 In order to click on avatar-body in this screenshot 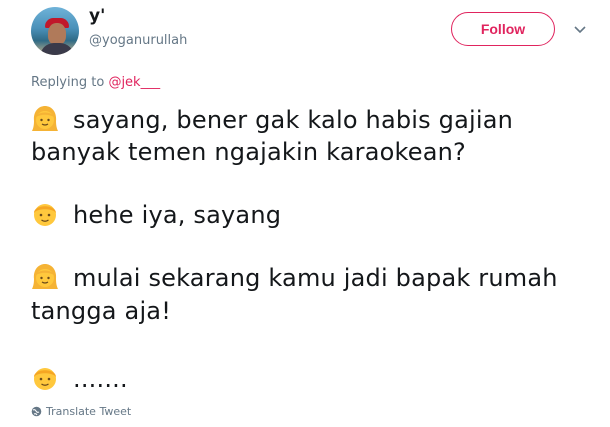, I will do `click(57, 49)`.